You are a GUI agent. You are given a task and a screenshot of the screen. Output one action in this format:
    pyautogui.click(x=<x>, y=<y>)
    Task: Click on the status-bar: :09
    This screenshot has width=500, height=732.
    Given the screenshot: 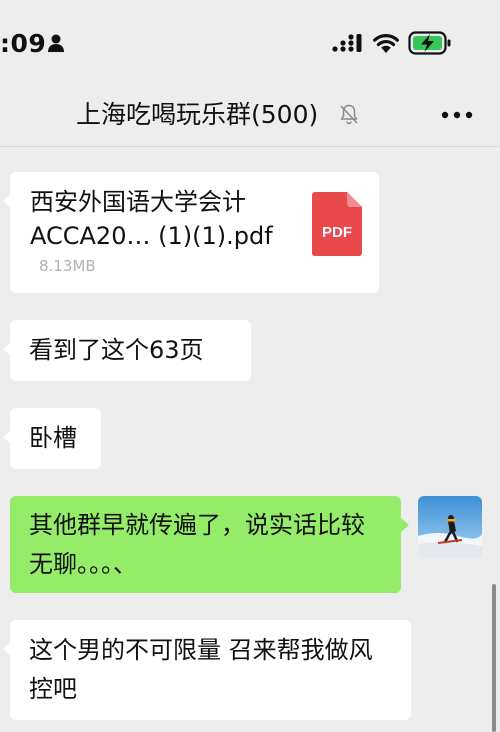 What is the action you would take?
    pyautogui.click(x=250, y=43)
    